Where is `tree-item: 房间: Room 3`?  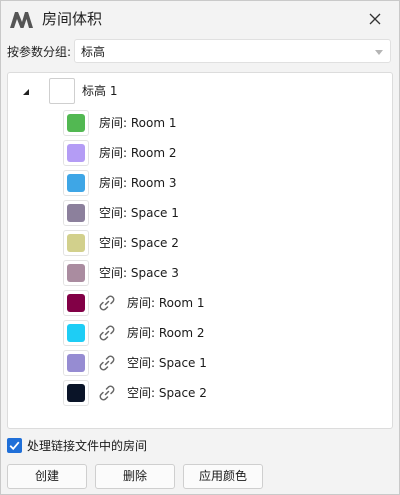
tree-item: 房间: Room 3 is located at coordinates (200, 183).